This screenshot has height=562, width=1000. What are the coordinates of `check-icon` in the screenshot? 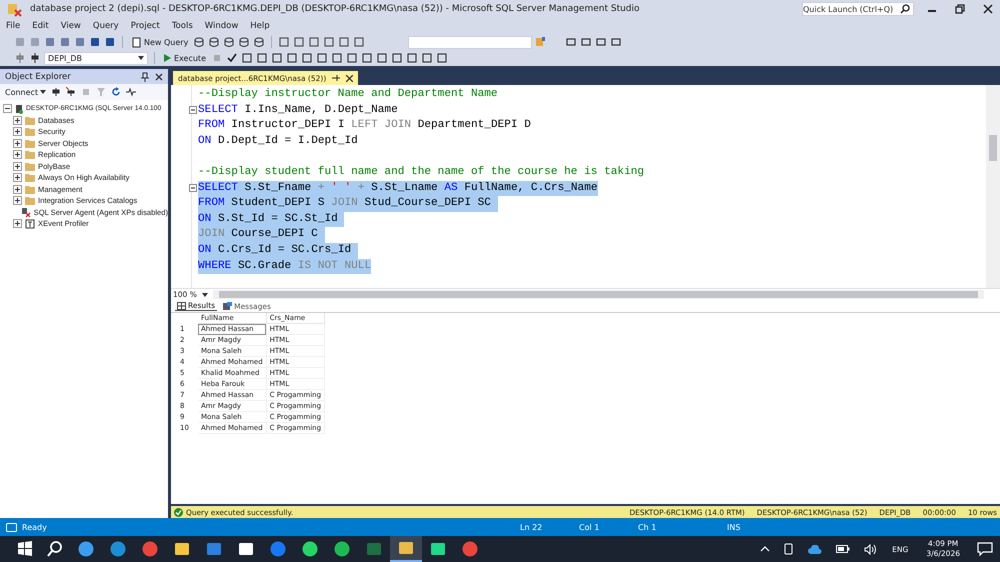 It's located at (232, 58).